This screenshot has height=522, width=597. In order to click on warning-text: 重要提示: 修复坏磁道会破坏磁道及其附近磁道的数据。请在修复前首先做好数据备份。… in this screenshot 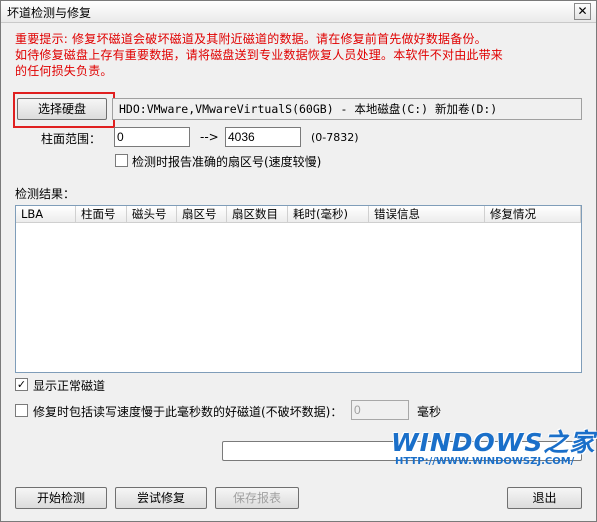, I will do `click(300, 55)`.